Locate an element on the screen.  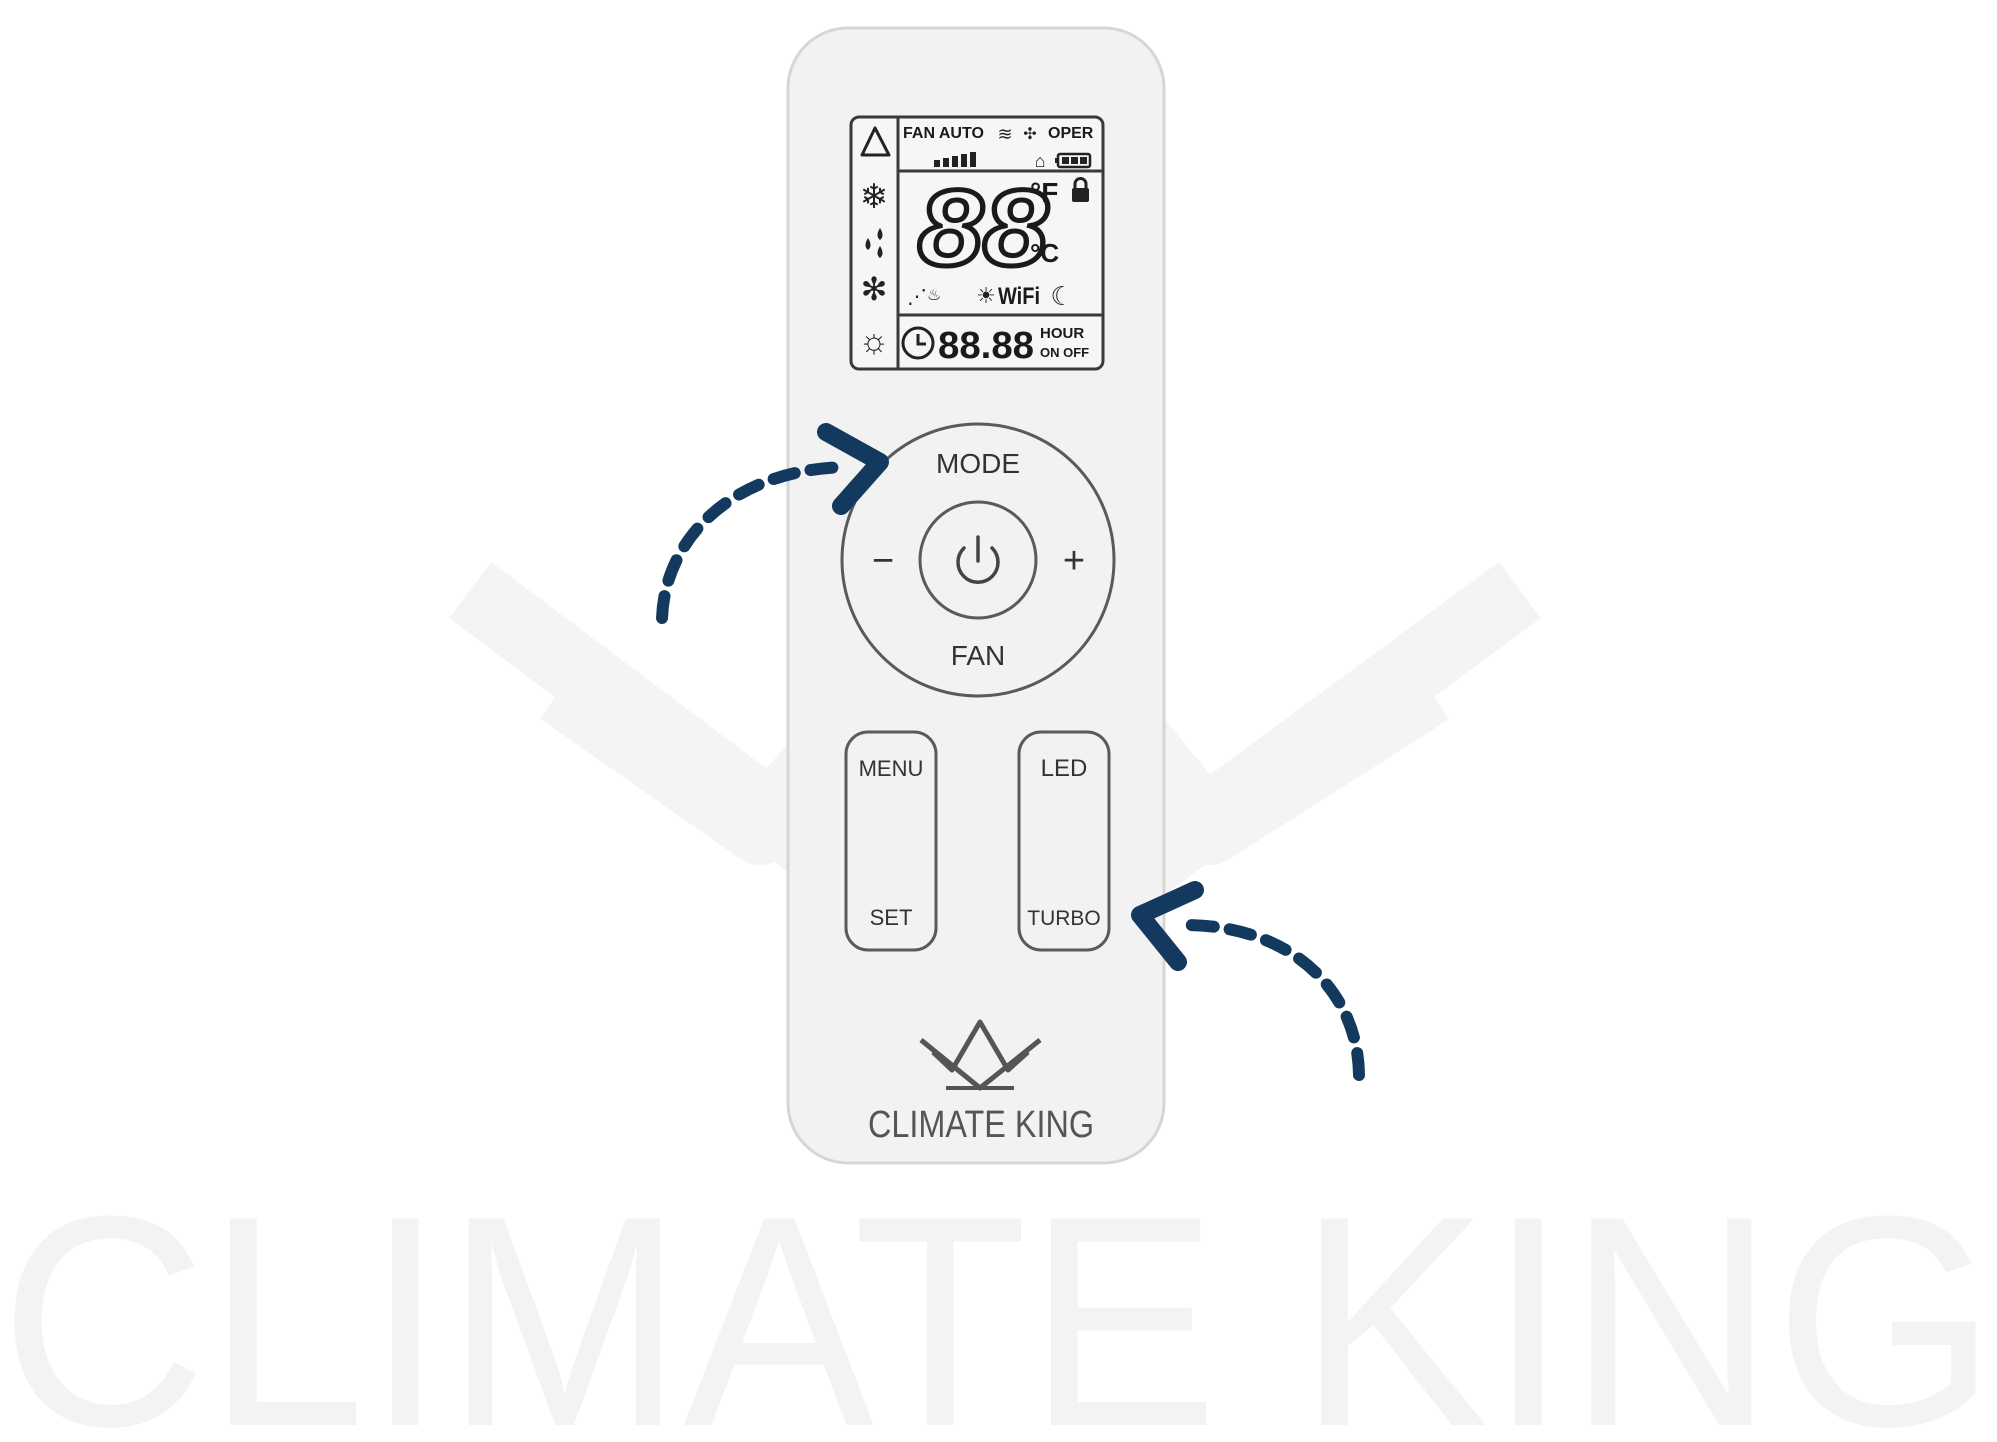
lcd-oper: OPER is located at coordinates (1071, 133).